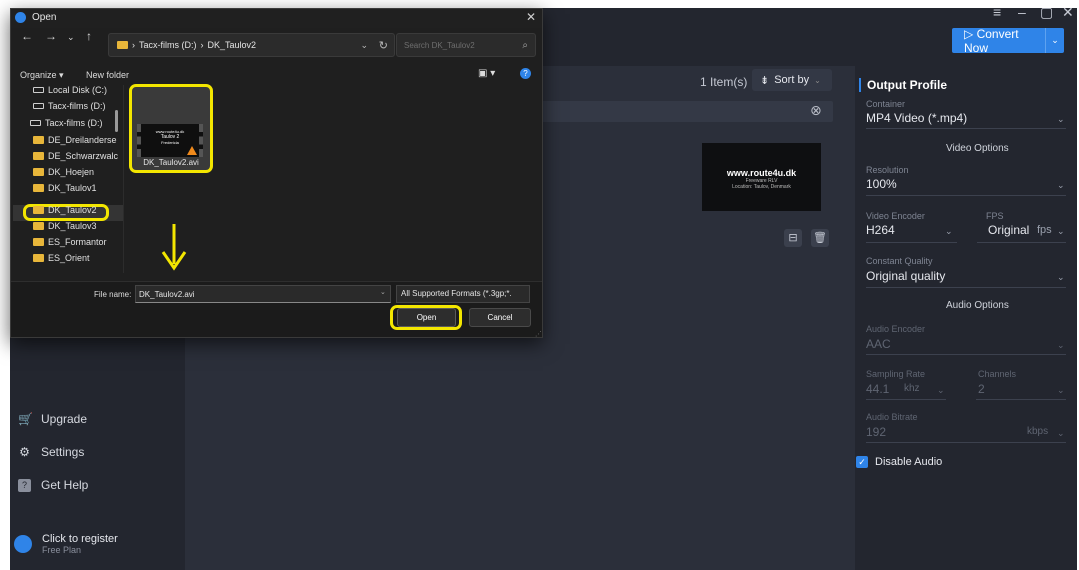  I want to click on sidebar-item-get-help: ? Get Help, so click(53, 485).